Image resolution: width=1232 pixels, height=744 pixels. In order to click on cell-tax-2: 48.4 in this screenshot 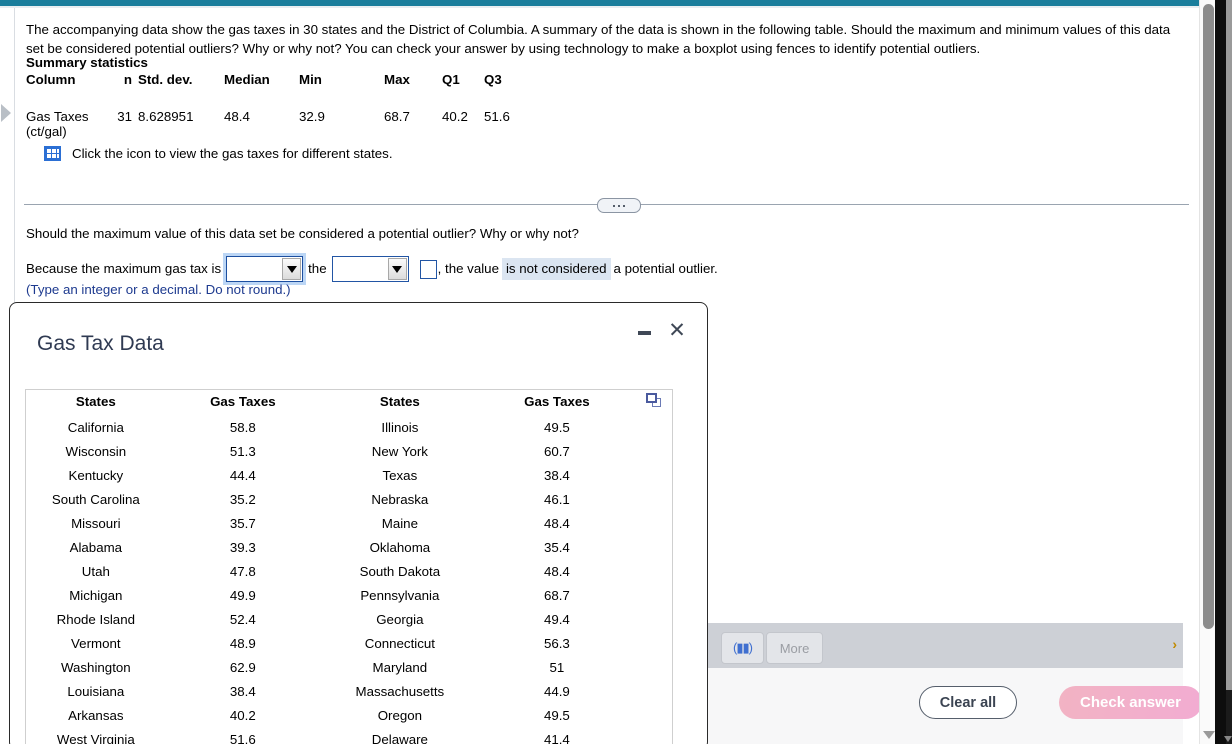, I will do `click(556, 523)`.